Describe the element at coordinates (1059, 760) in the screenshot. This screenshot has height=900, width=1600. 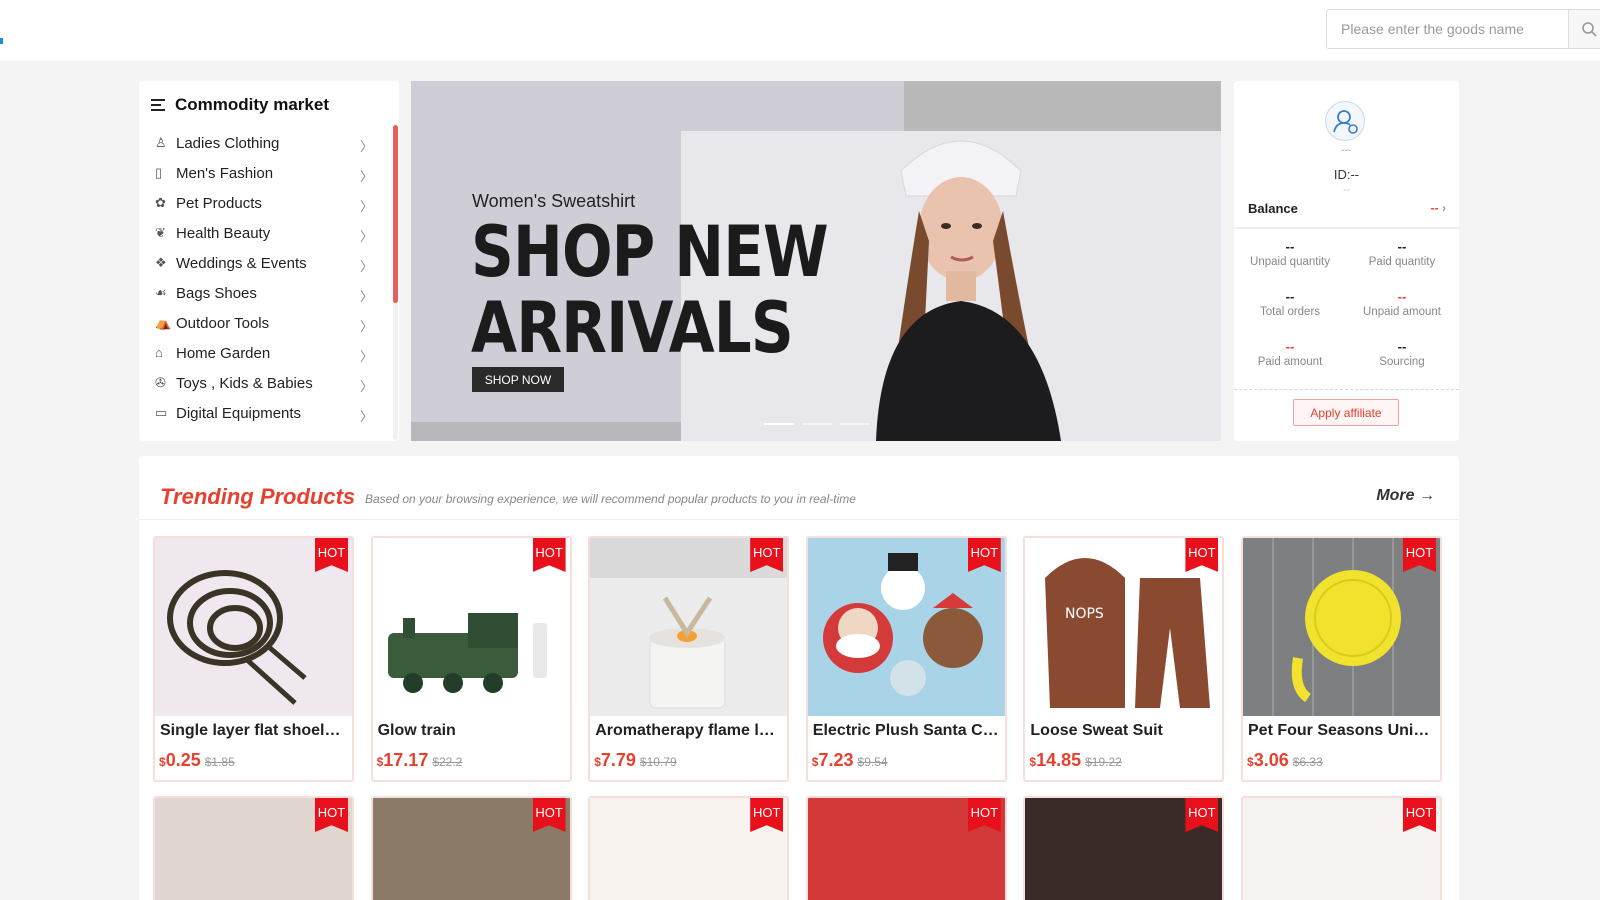
I see `price-value: 14.85` at that location.